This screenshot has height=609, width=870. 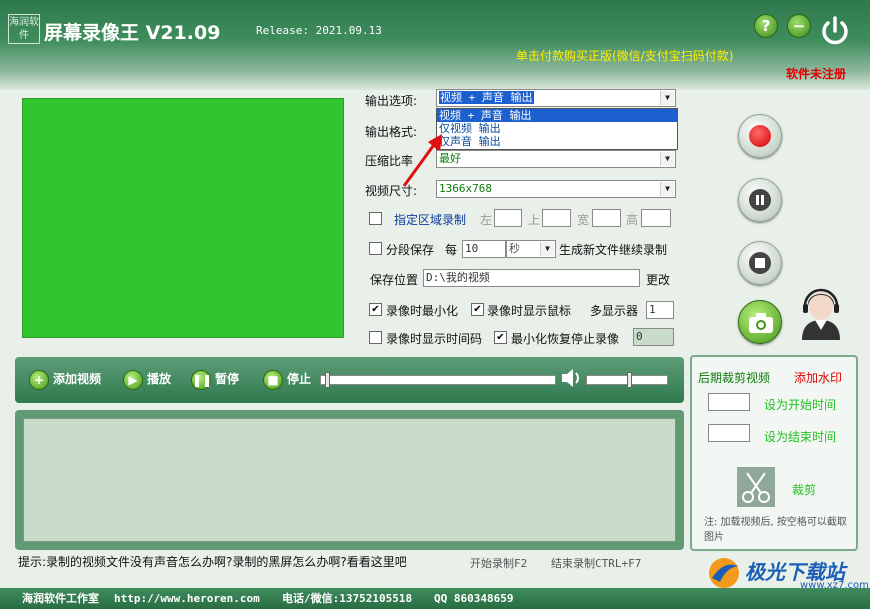 What do you see at coordinates (816, 74) in the screenshot?
I see `unregistered-status: 软件未注册` at bounding box center [816, 74].